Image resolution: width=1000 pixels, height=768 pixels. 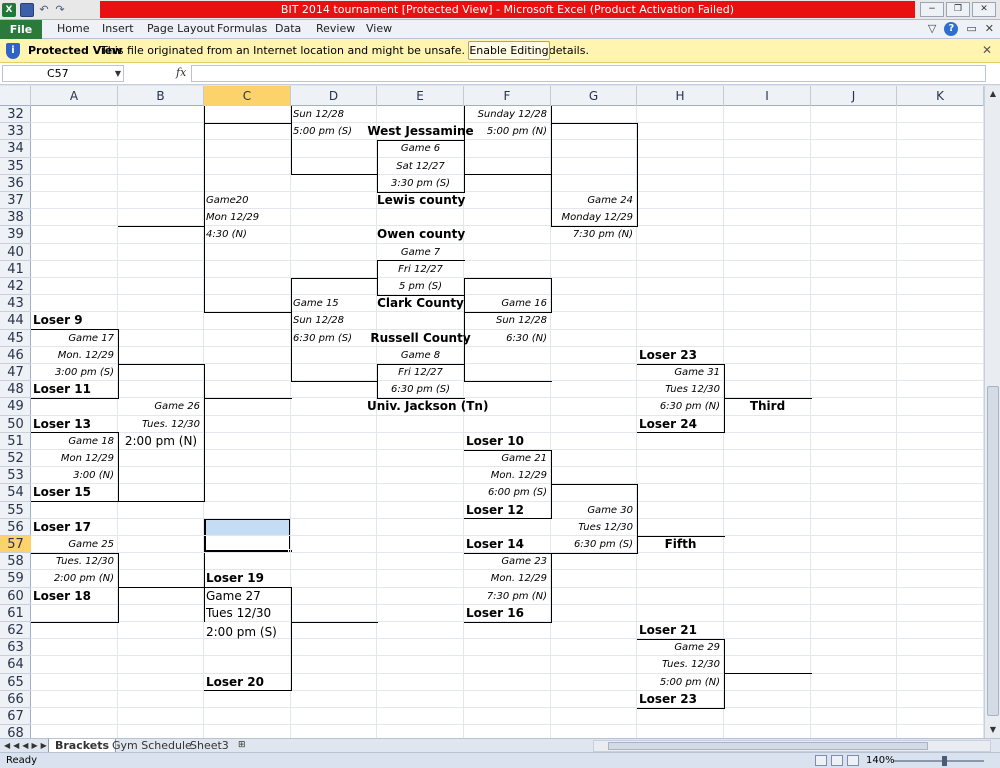 I want to click on workbook-close-icon: ✕, so click(x=989, y=29).